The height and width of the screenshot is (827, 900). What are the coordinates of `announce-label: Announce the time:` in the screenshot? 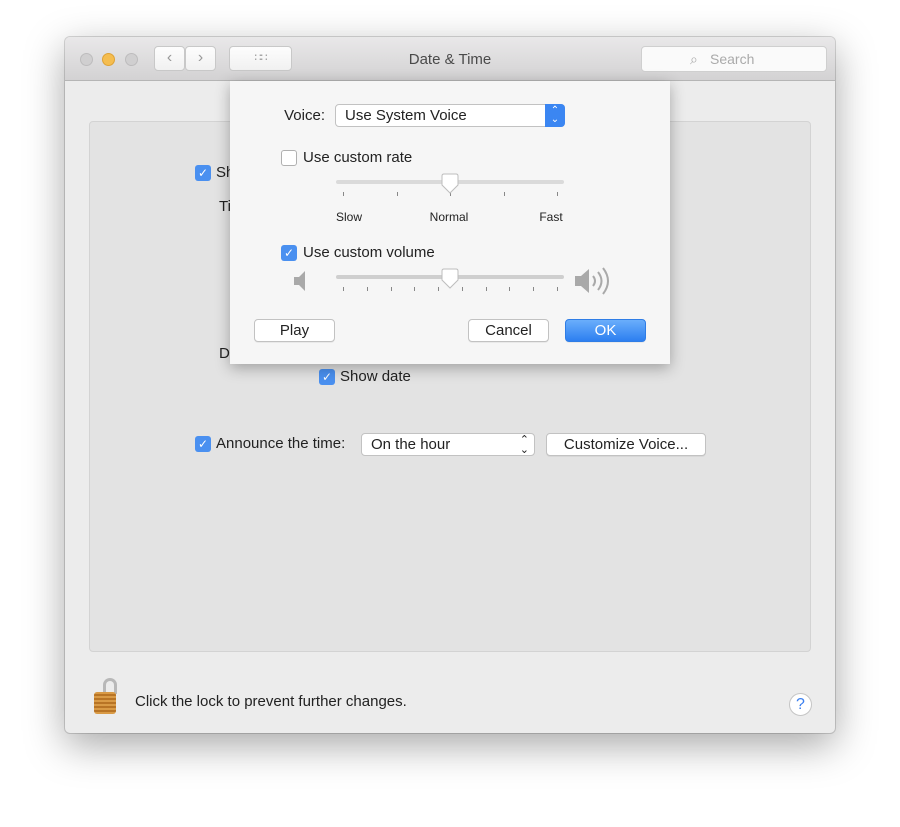 It's located at (281, 443).